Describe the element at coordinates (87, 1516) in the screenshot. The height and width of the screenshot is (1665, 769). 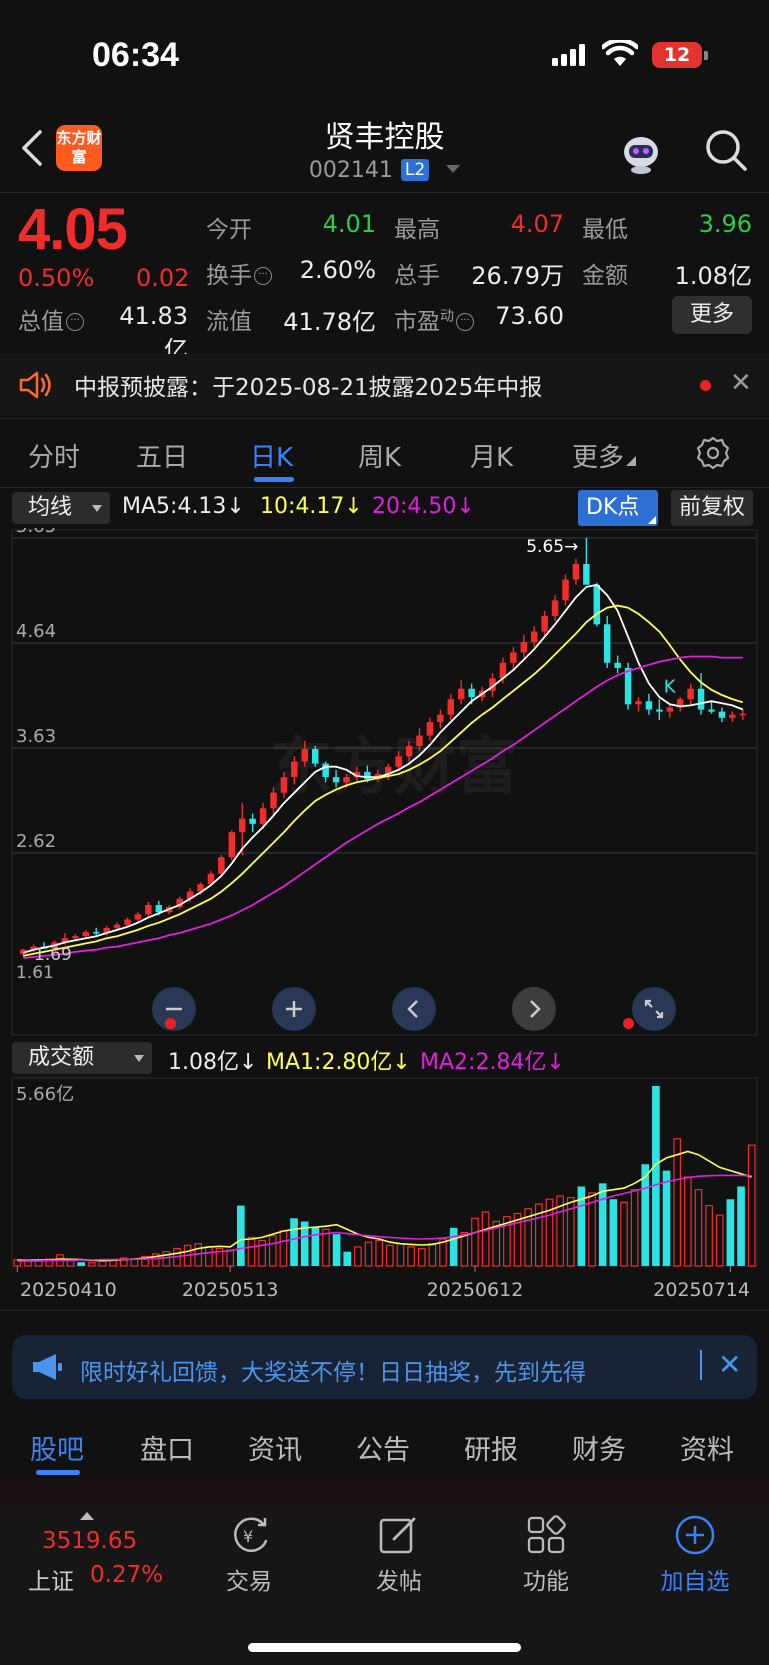
I see `index-expand-icon` at that location.